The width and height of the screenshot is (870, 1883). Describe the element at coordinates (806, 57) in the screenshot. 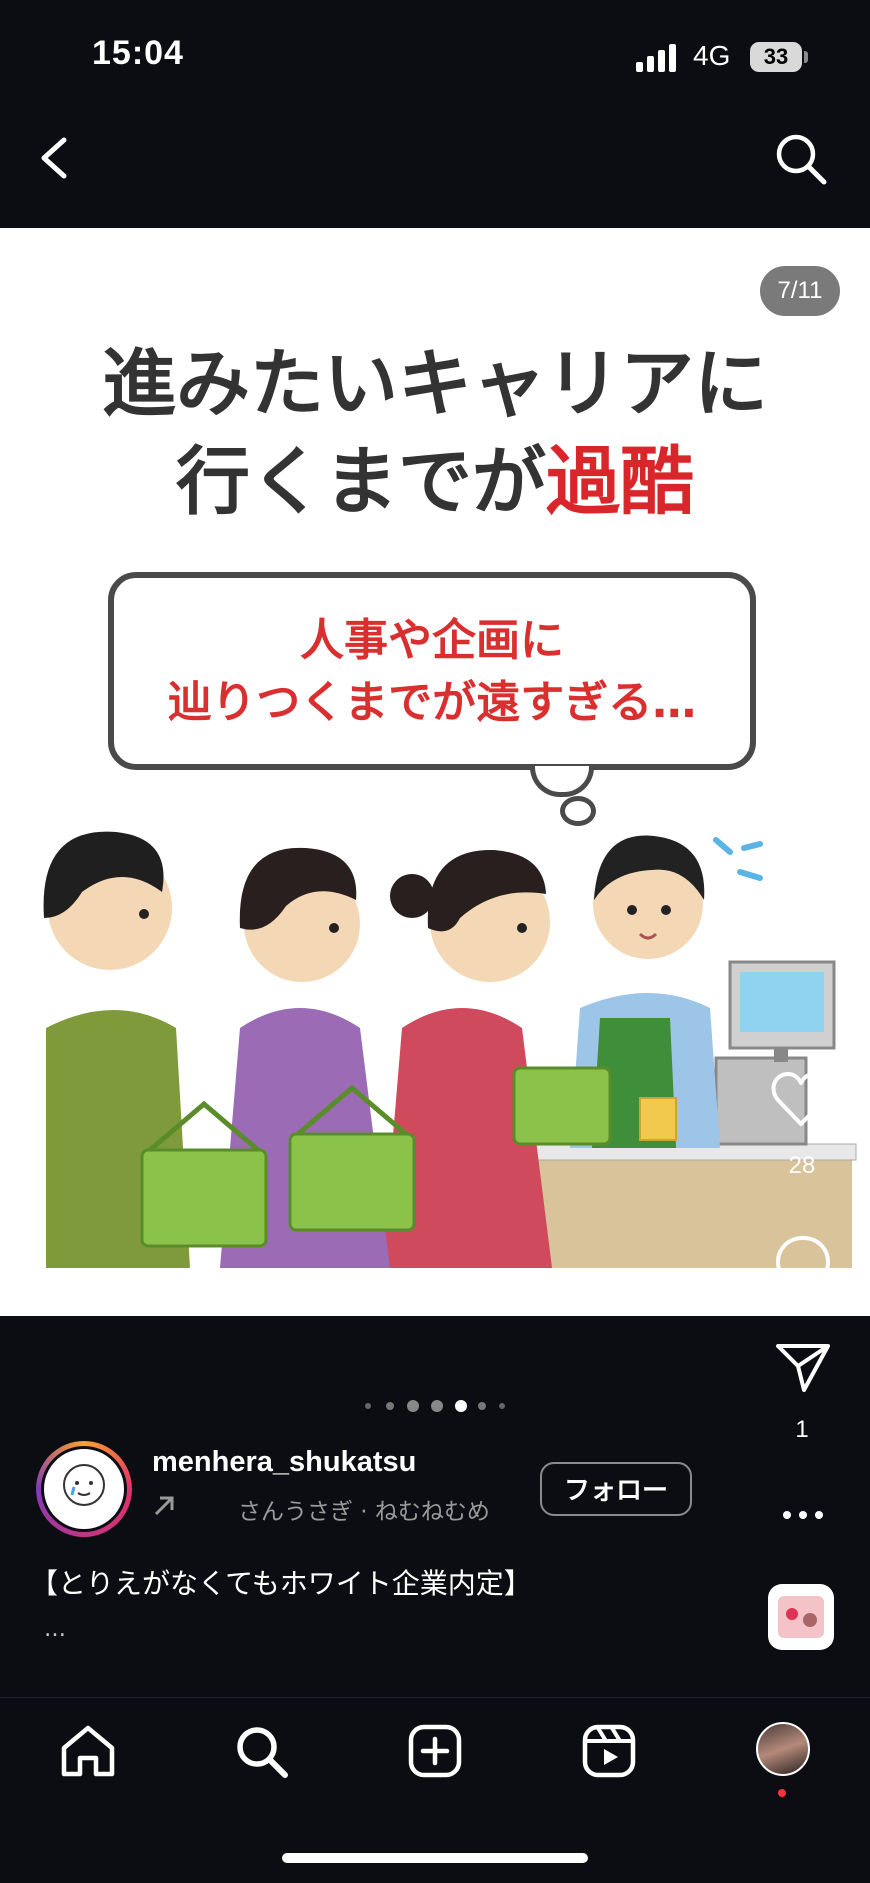

I see `battery-tip` at that location.